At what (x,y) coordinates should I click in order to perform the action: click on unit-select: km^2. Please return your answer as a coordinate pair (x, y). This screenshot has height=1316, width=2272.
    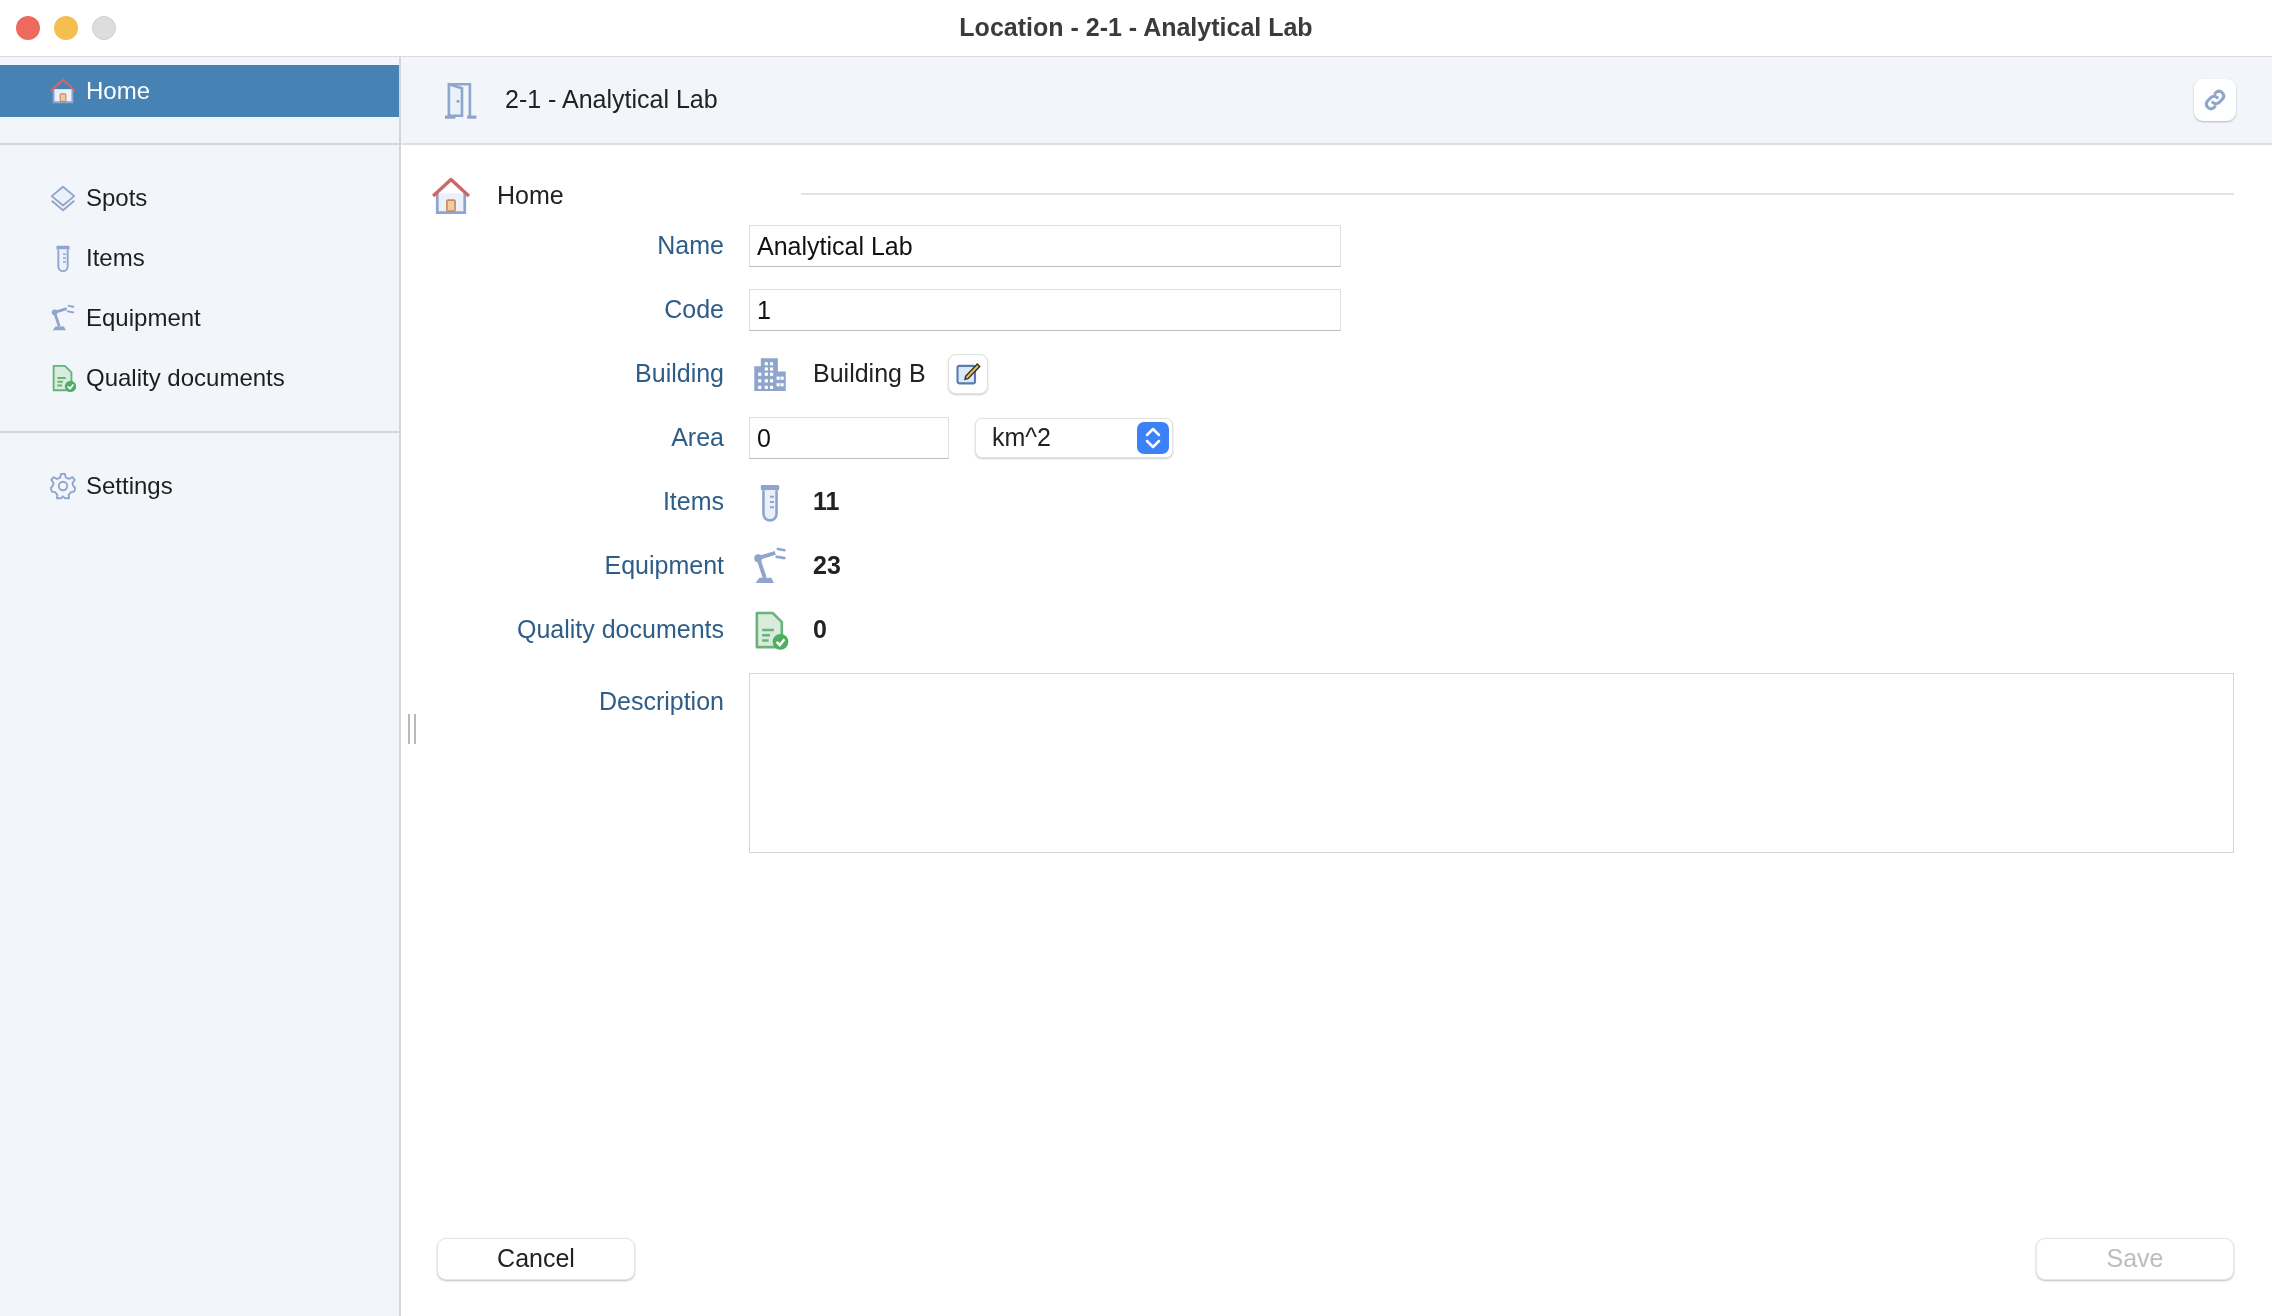
    Looking at the image, I should click on (1074, 438).